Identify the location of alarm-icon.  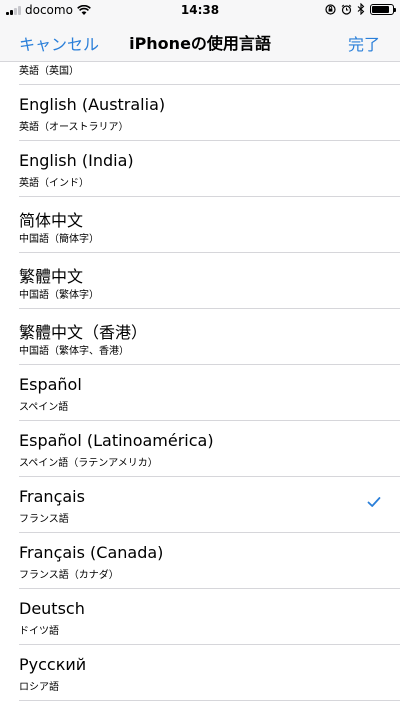
(346, 9).